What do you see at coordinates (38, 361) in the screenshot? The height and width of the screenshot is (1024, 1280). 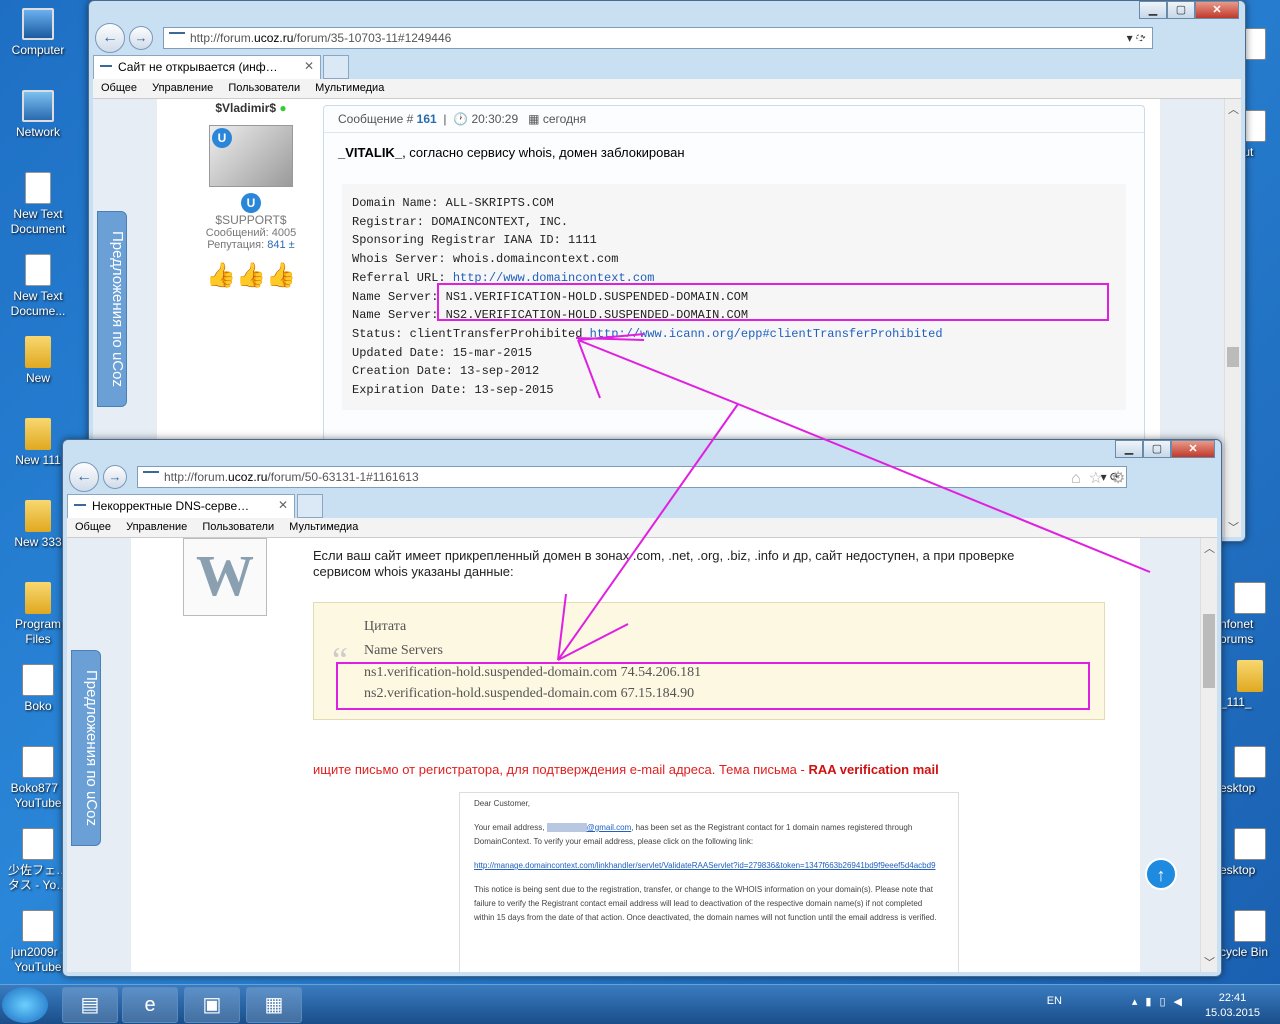 I see `desktop-icon: New` at bounding box center [38, 361].